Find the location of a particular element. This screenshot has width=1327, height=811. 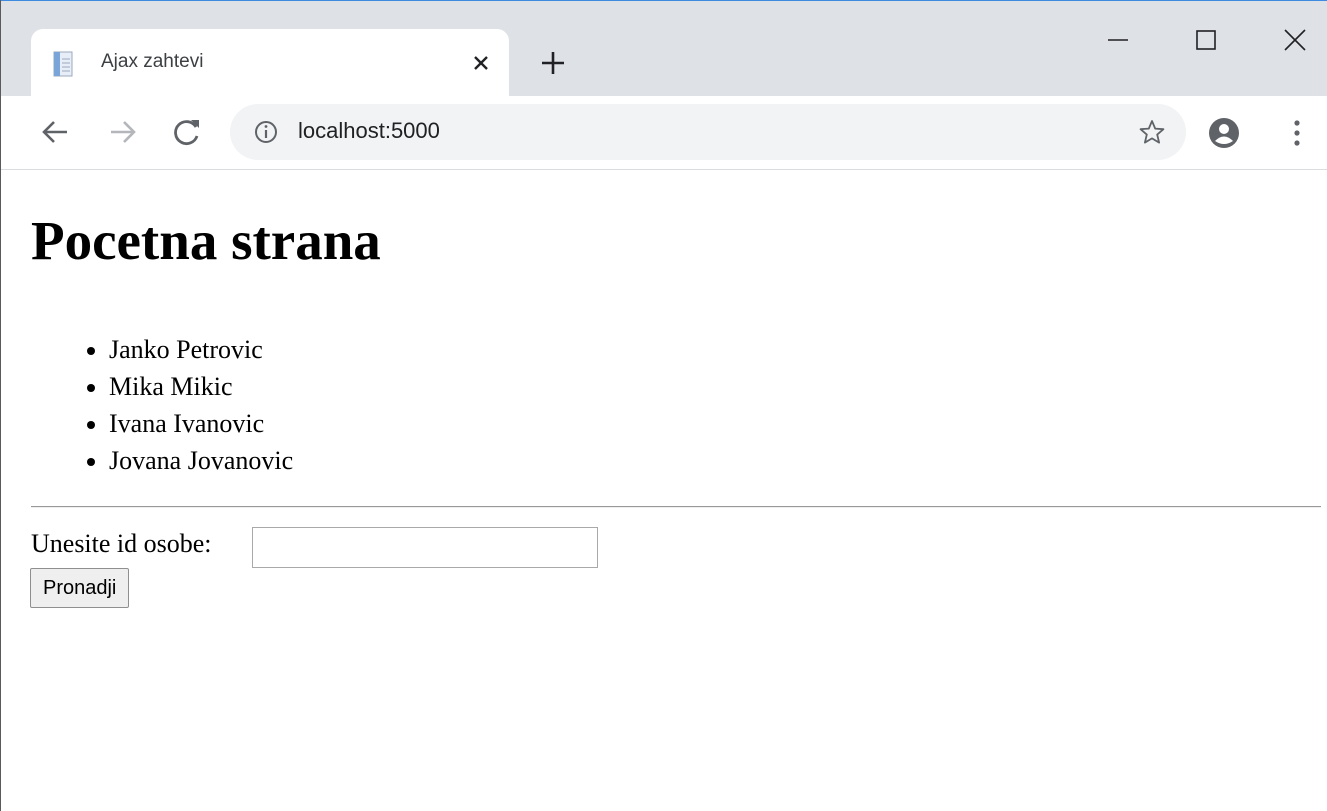

arrow-right-icon is located at coordinates (123, 132).